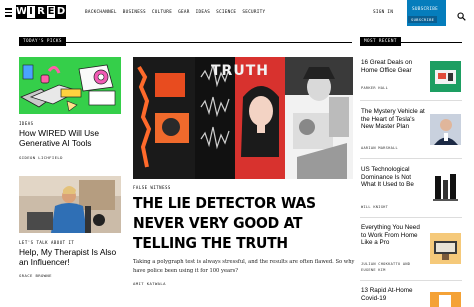 The width and height of the screenshot is (474, 307). I want to click on logo-letter: I, so click(31, 12).